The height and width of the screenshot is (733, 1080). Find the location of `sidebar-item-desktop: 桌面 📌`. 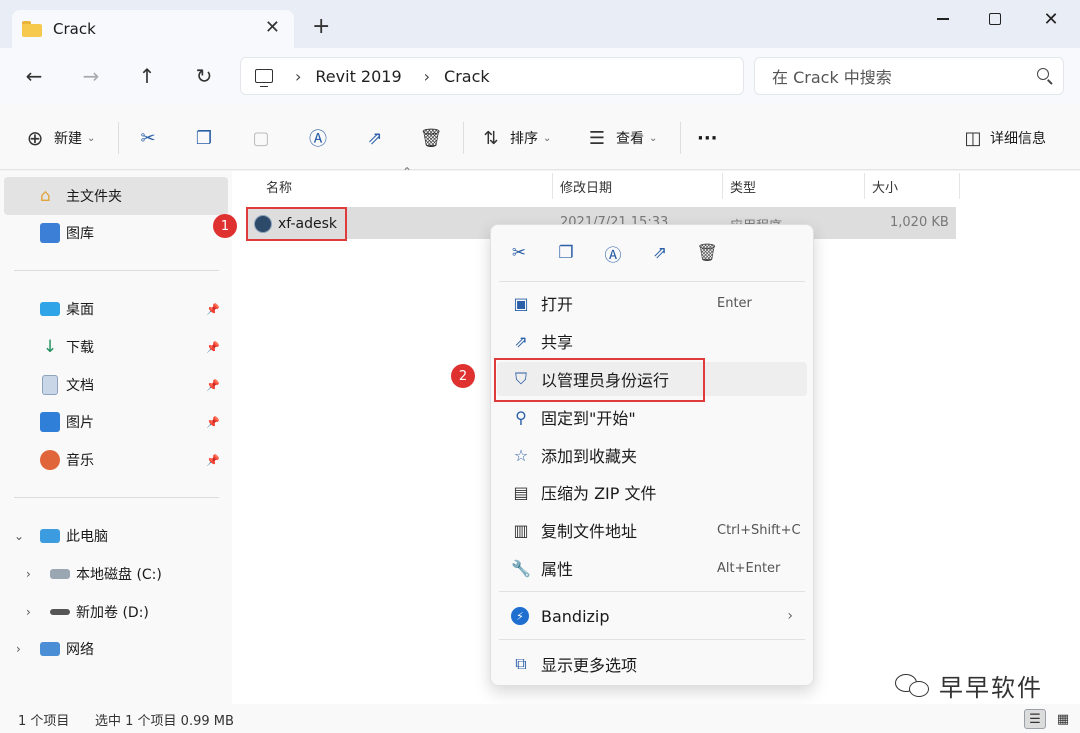

sidebar-item-desktop: 桌面 📌 is located at coordinates (116, 309).